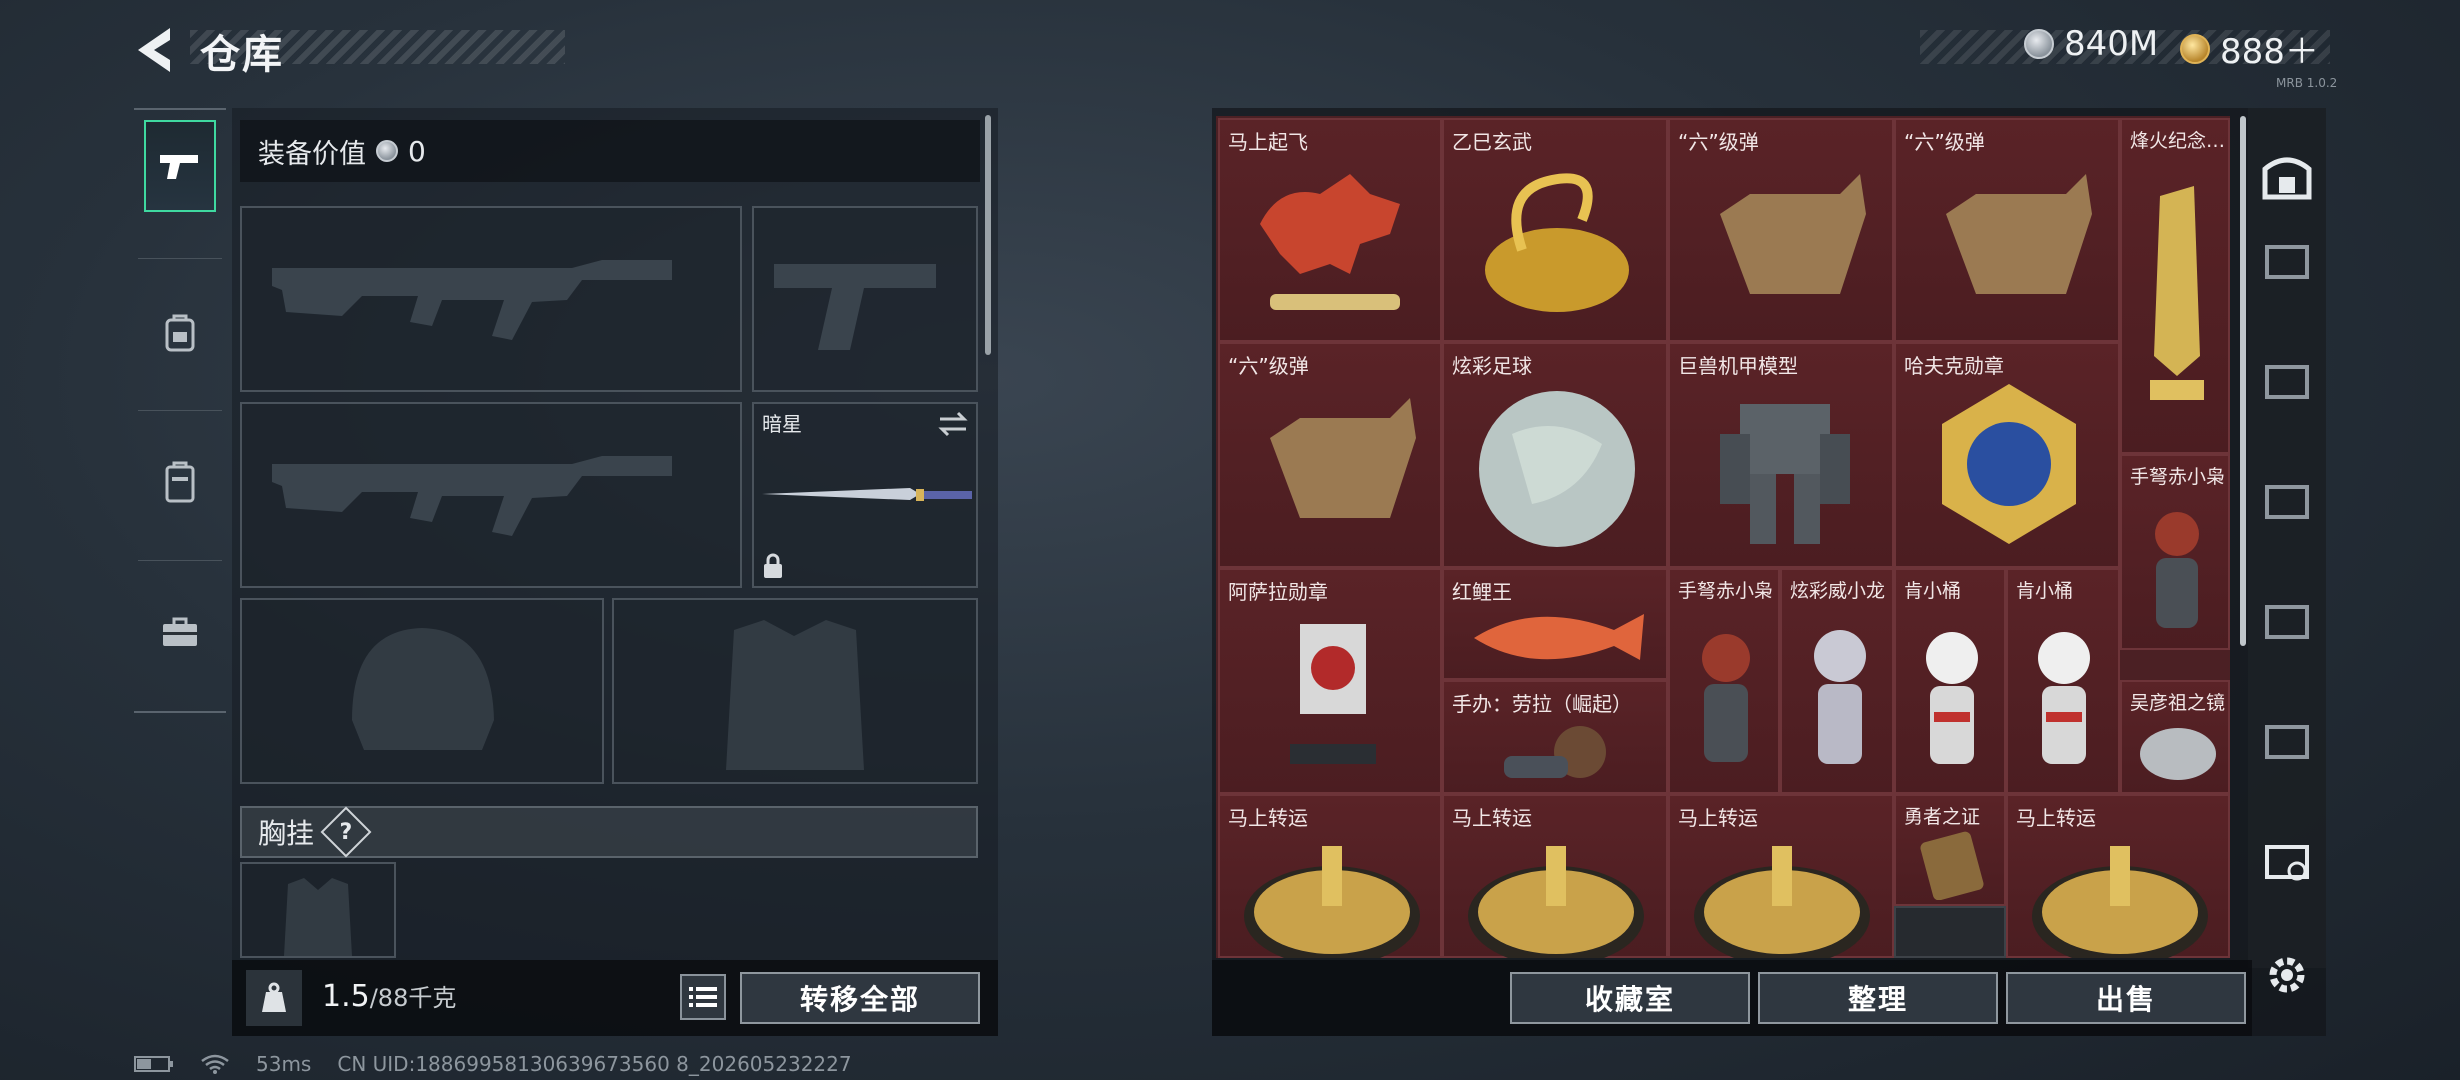  I want to click on empty-cell, so click(1950, 932).